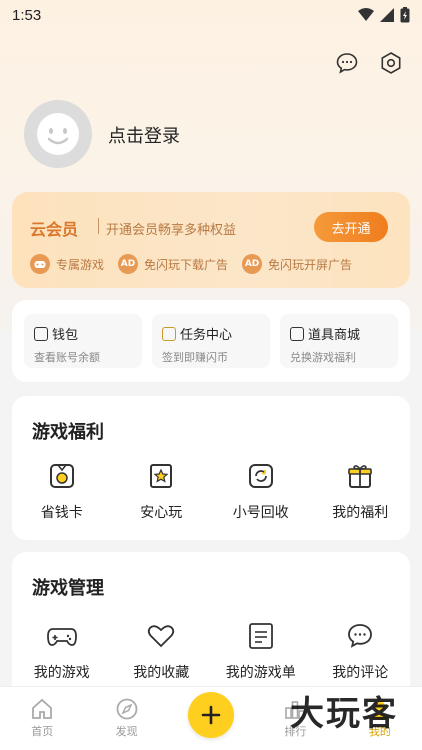 The width and height of the screenshot is (422, 750). I want to click on management-item: 我的游戏单, so click(261, 651).